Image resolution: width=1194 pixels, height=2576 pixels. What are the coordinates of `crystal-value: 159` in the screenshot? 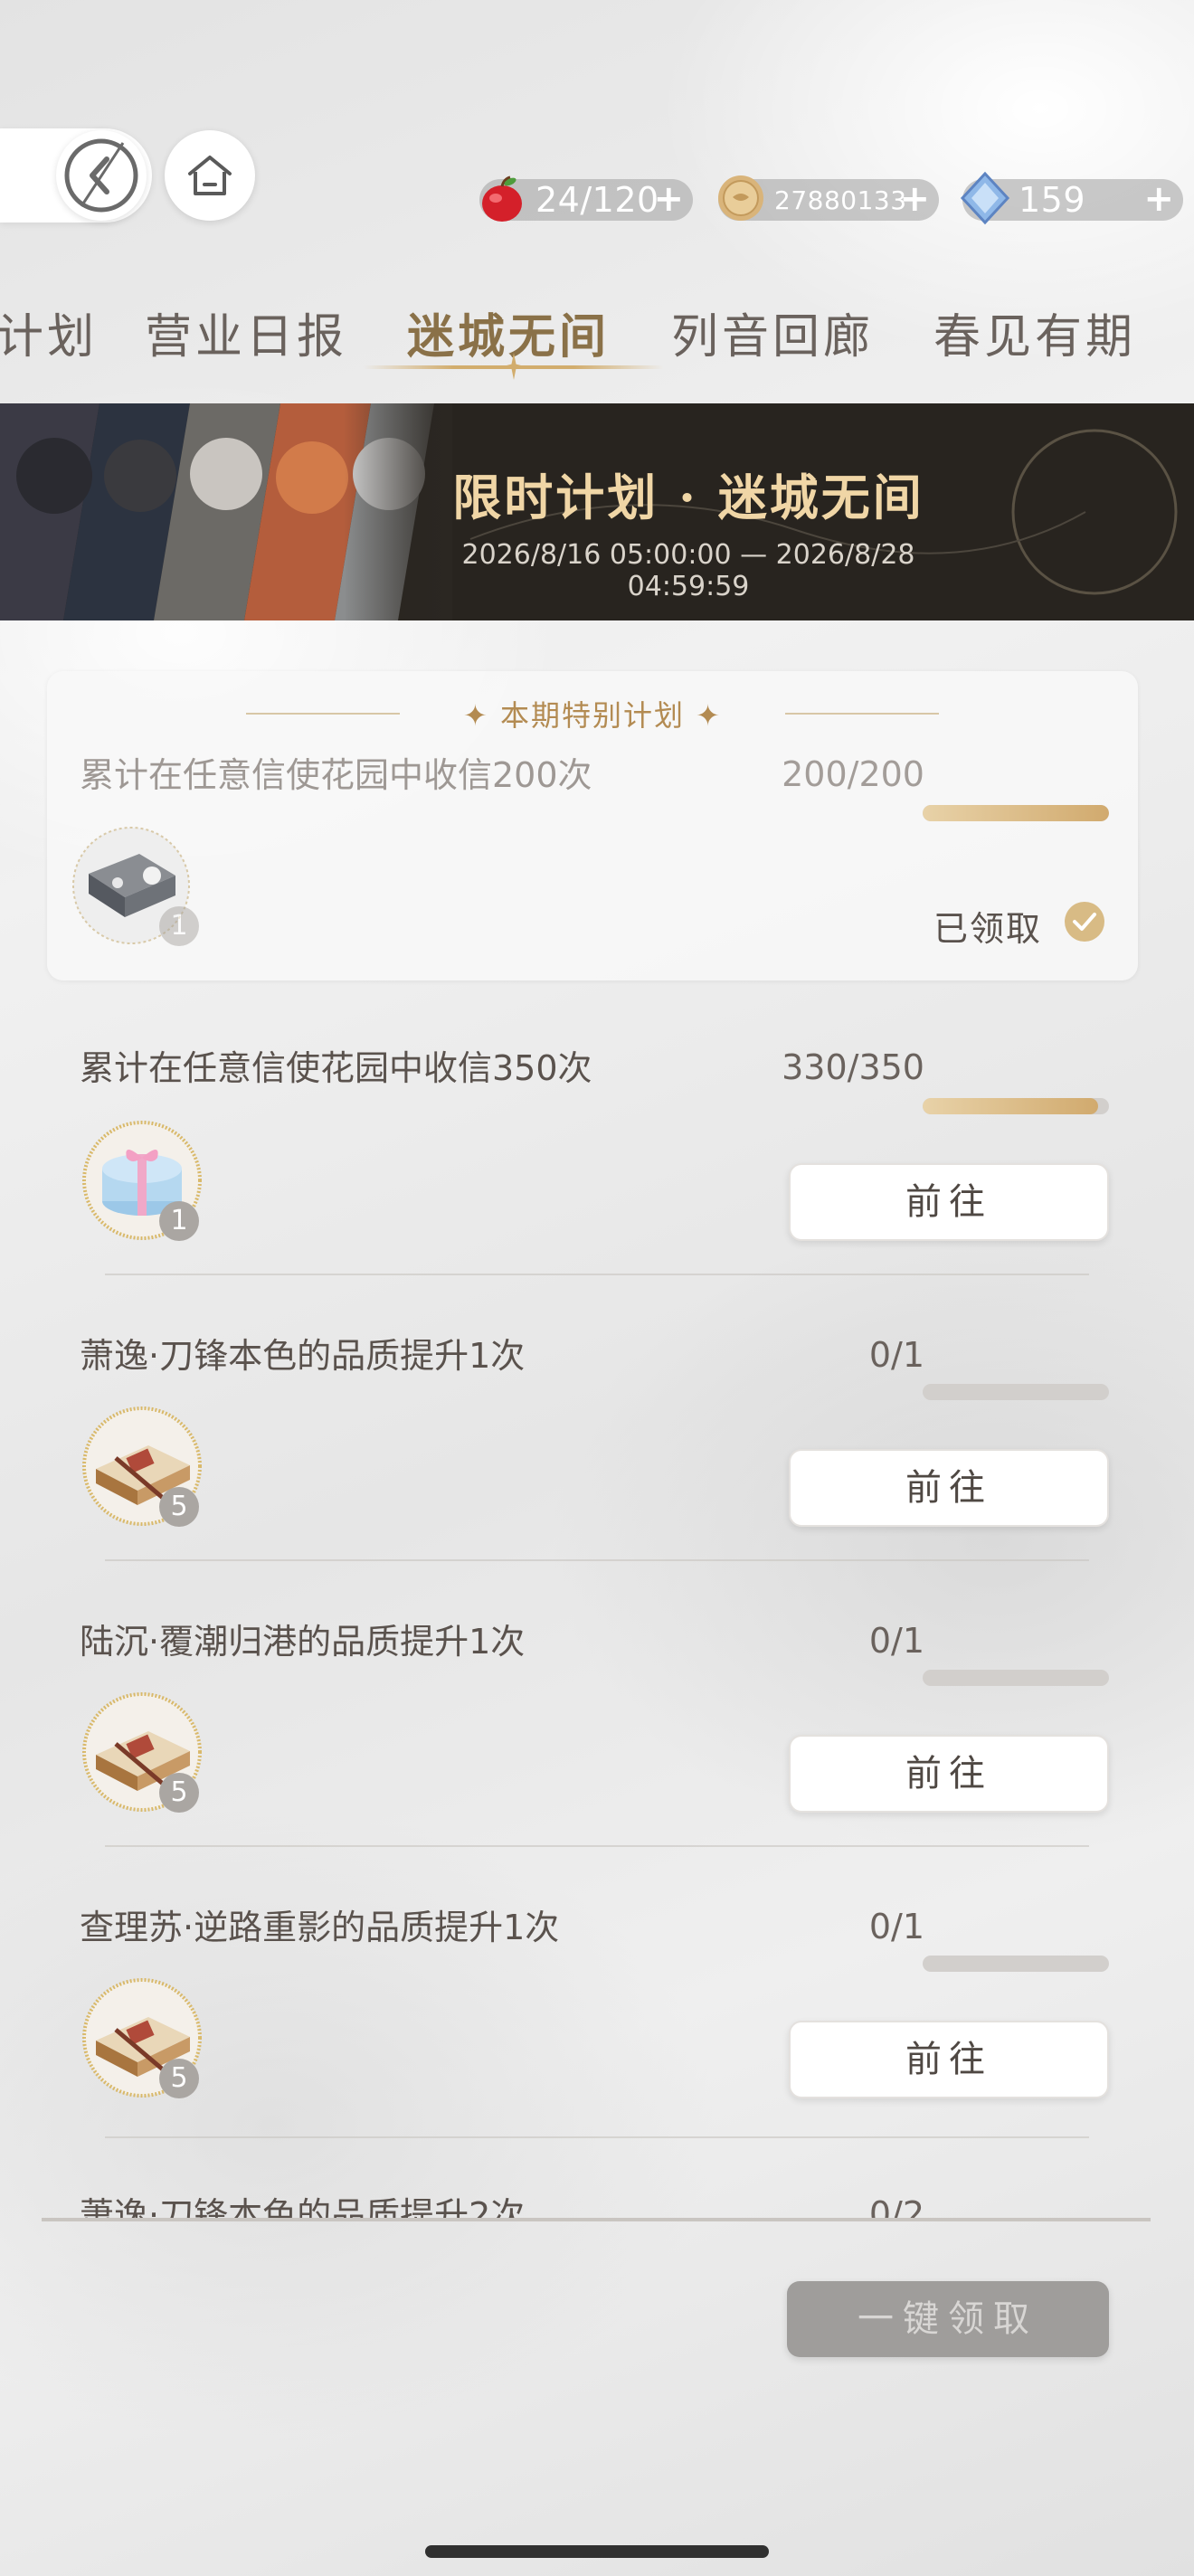 It's located at (1052, 200).